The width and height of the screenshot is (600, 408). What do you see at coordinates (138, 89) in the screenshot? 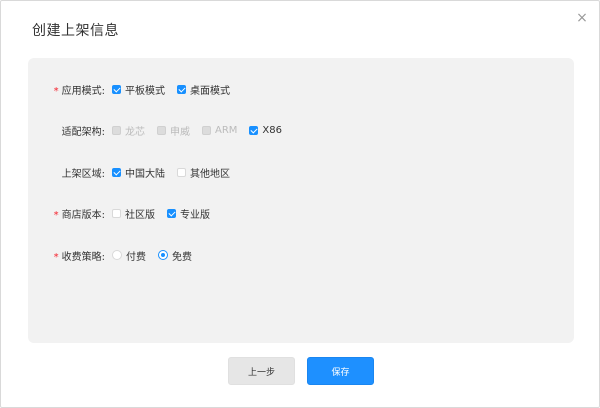
I see `app-mode-option-tablet: 平板模式` at bounding box center [138, 89].